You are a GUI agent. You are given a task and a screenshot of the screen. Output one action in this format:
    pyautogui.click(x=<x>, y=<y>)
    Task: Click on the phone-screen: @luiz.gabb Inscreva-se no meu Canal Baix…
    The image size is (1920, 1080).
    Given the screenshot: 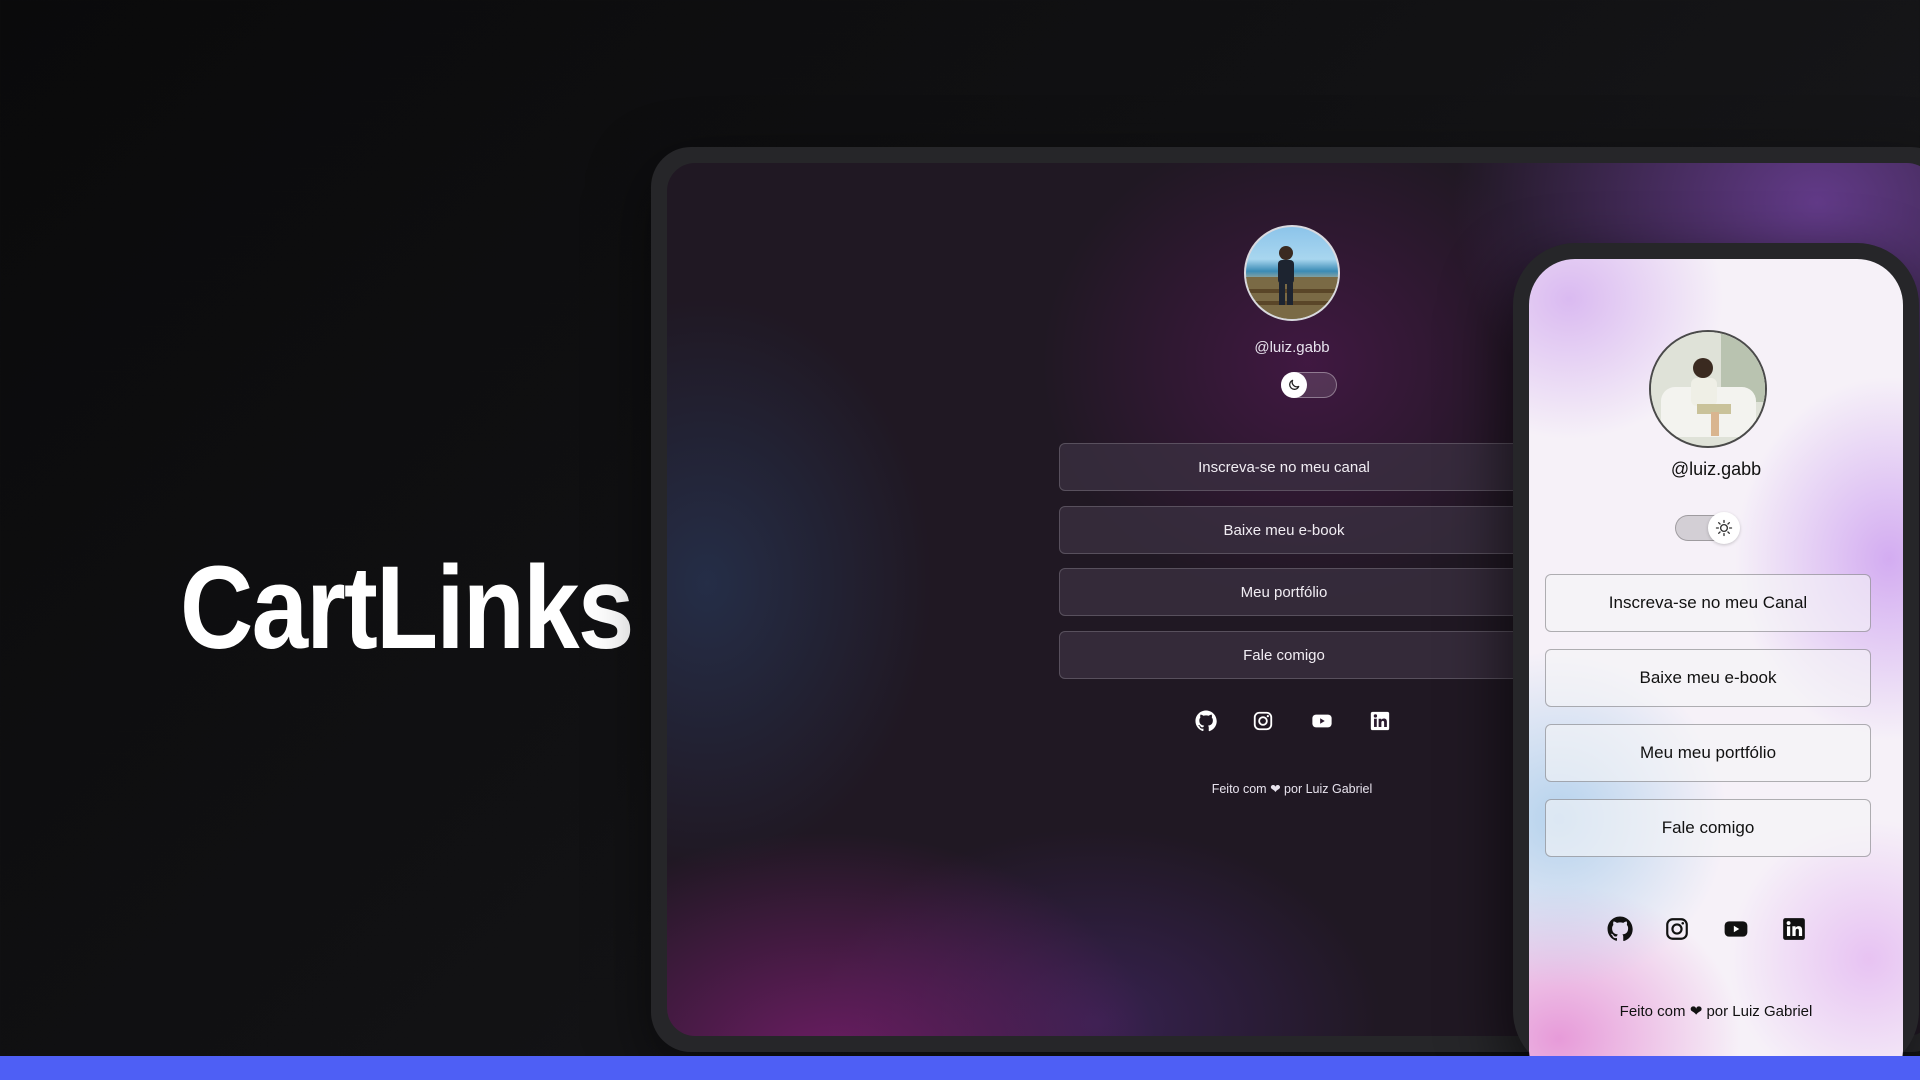 What is the action you would take?
    pyautogui.click(x=1716, y=666)
    